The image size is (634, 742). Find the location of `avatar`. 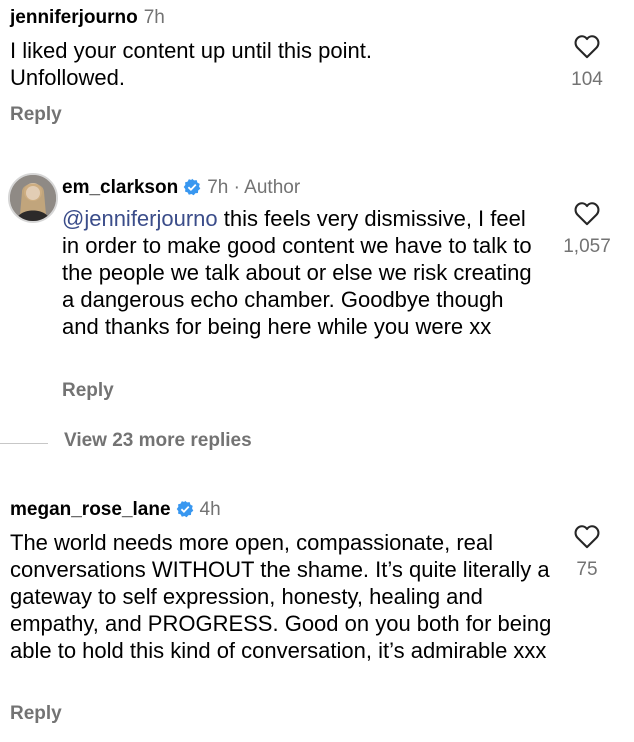

avatar is located at coordinates (33, 198).